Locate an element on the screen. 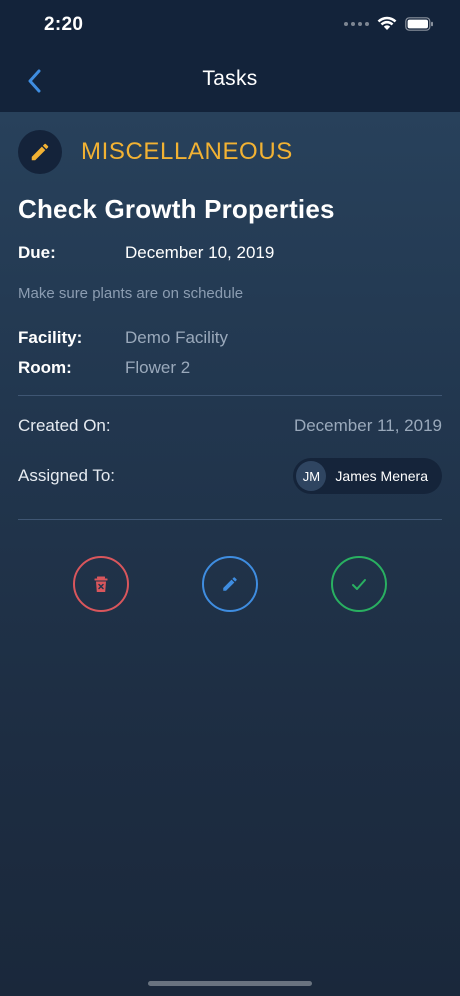 This screenshot has height=996, width=460. delete-button is located at coordinates (101, 584).